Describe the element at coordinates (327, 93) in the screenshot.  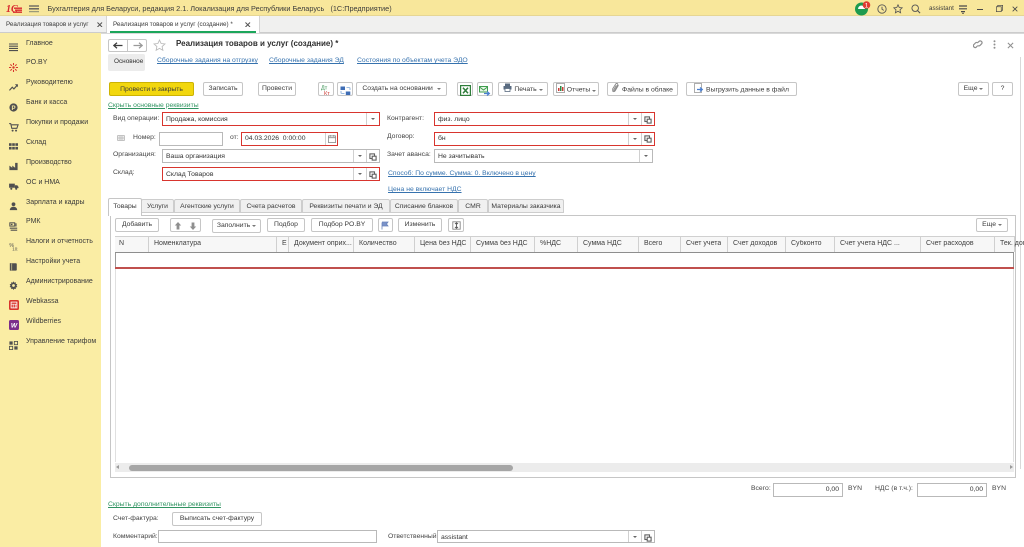
I see `svg-text: Кт` at that location.